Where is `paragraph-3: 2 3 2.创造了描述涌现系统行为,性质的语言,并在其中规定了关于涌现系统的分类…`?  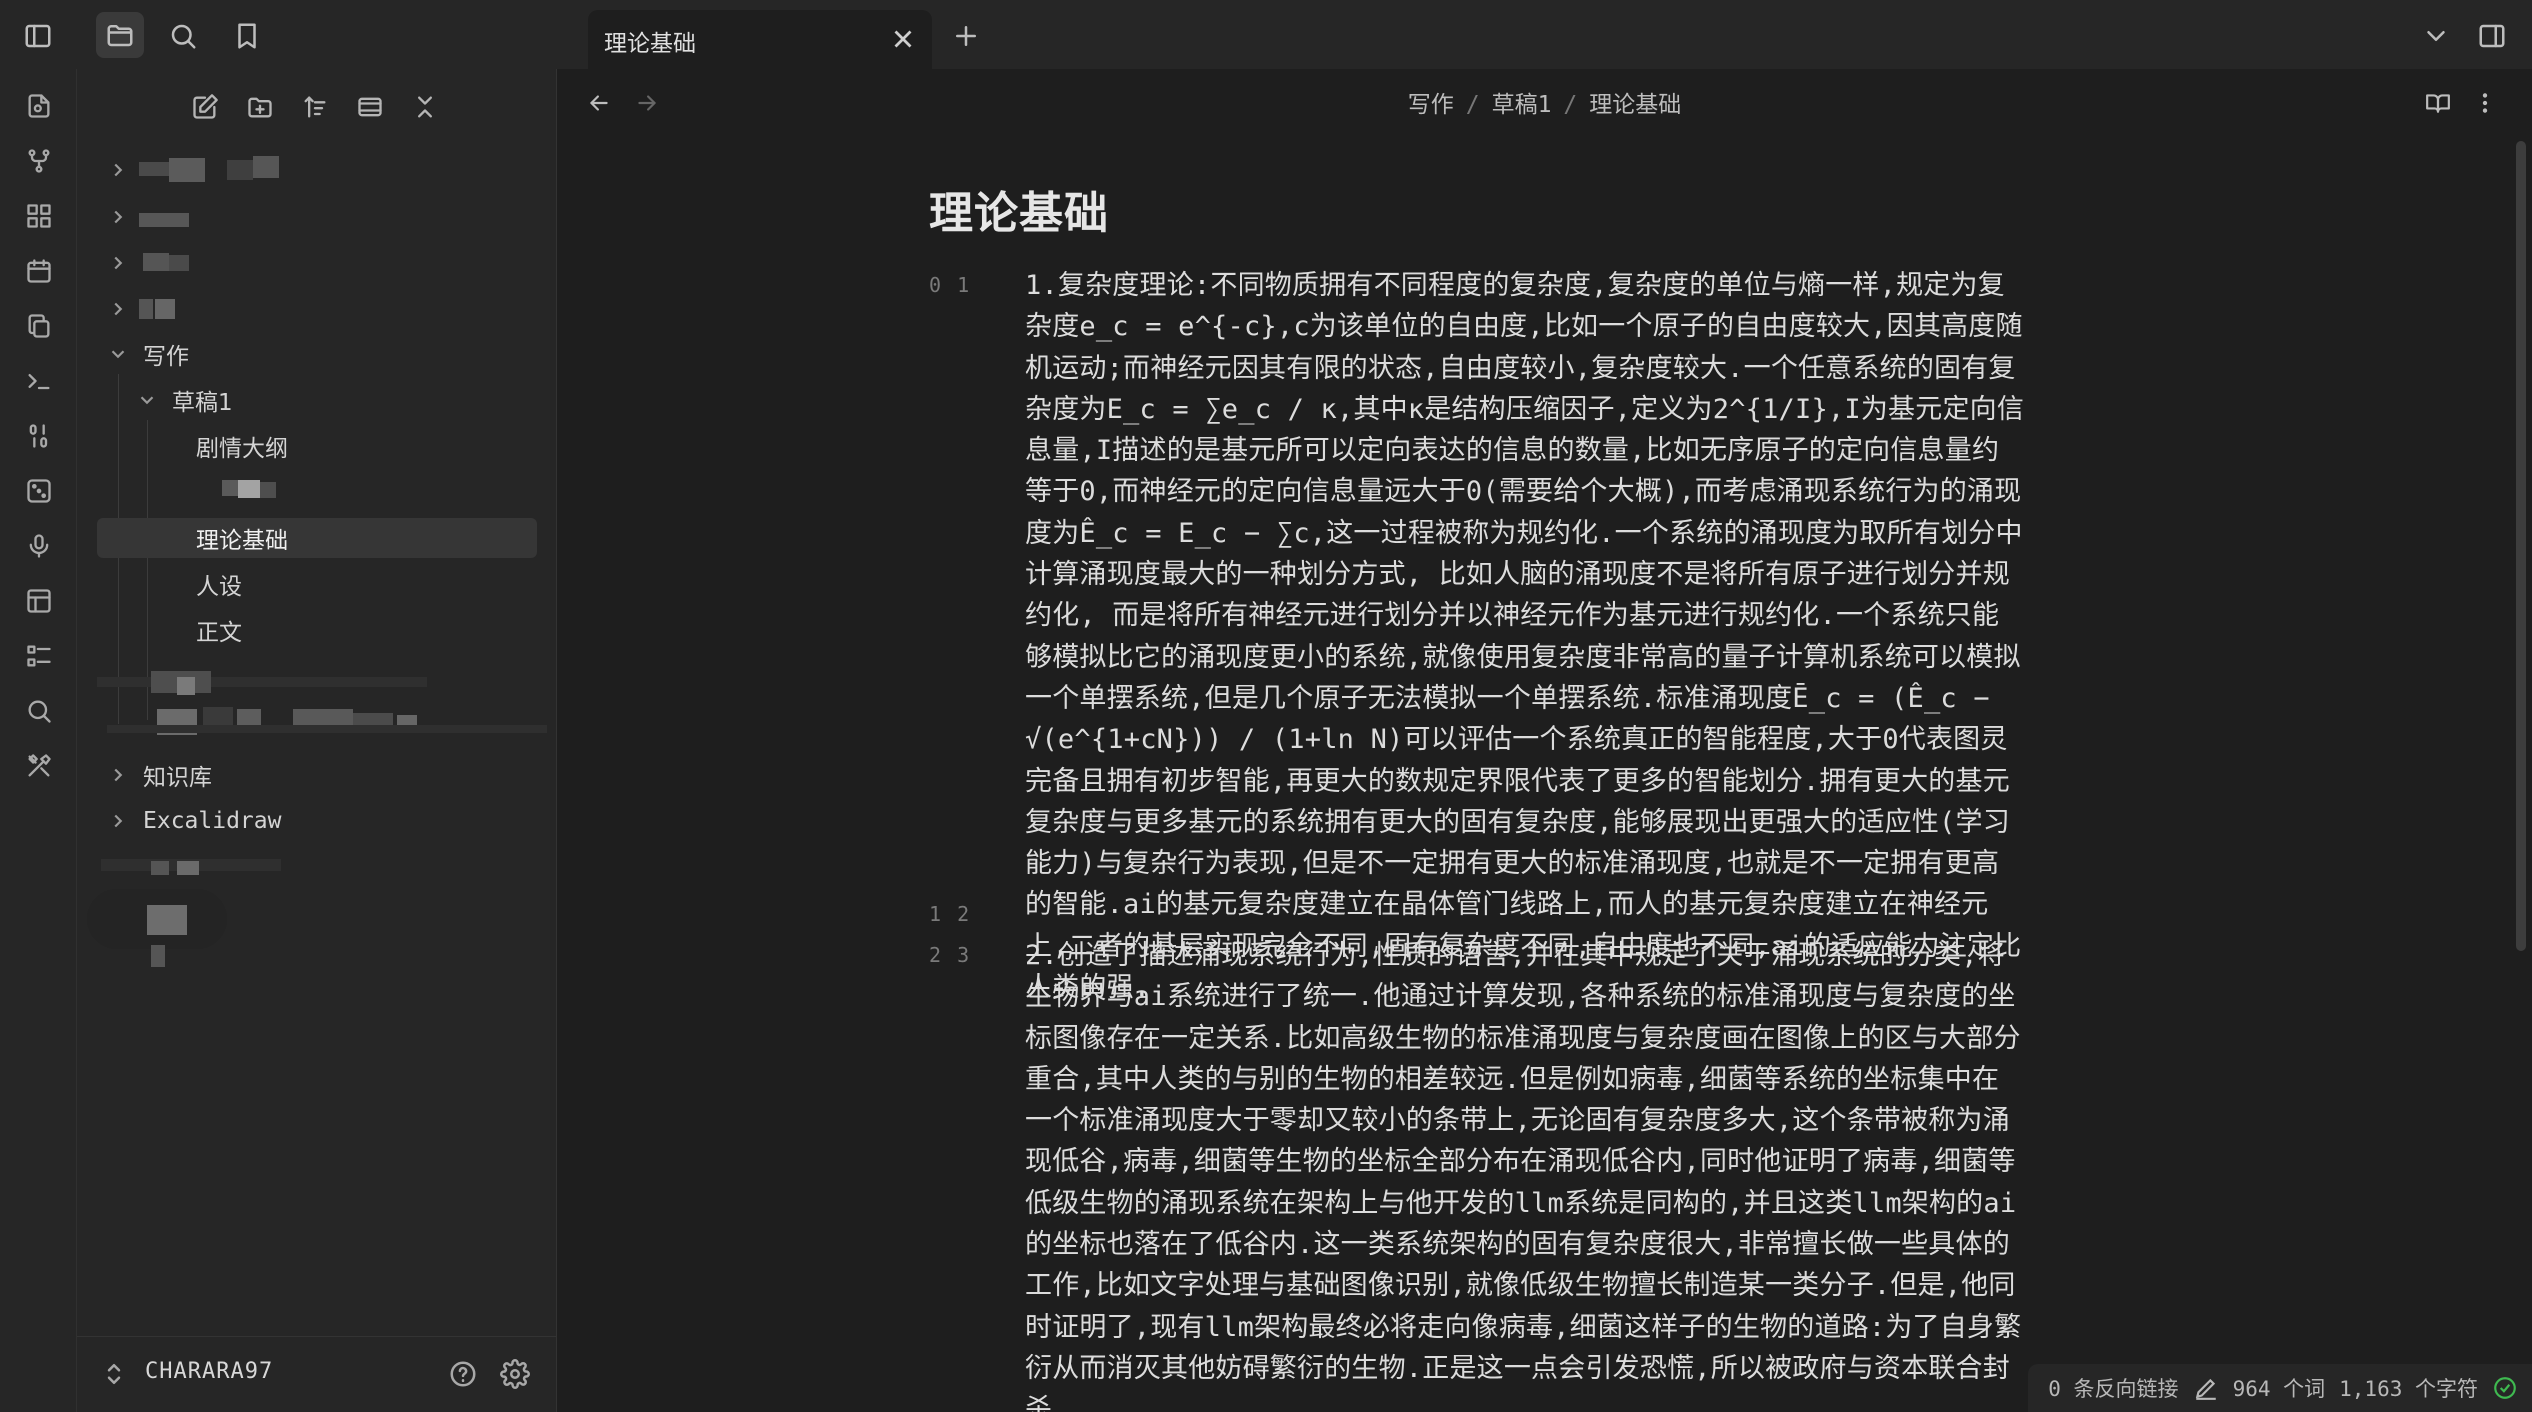
paragraph-3: 2 3 2.创造了描述涌现系统行为,性质的语言,并在其中规定了关于涌现系统的分类… is located at coordinates (1479, 1173).